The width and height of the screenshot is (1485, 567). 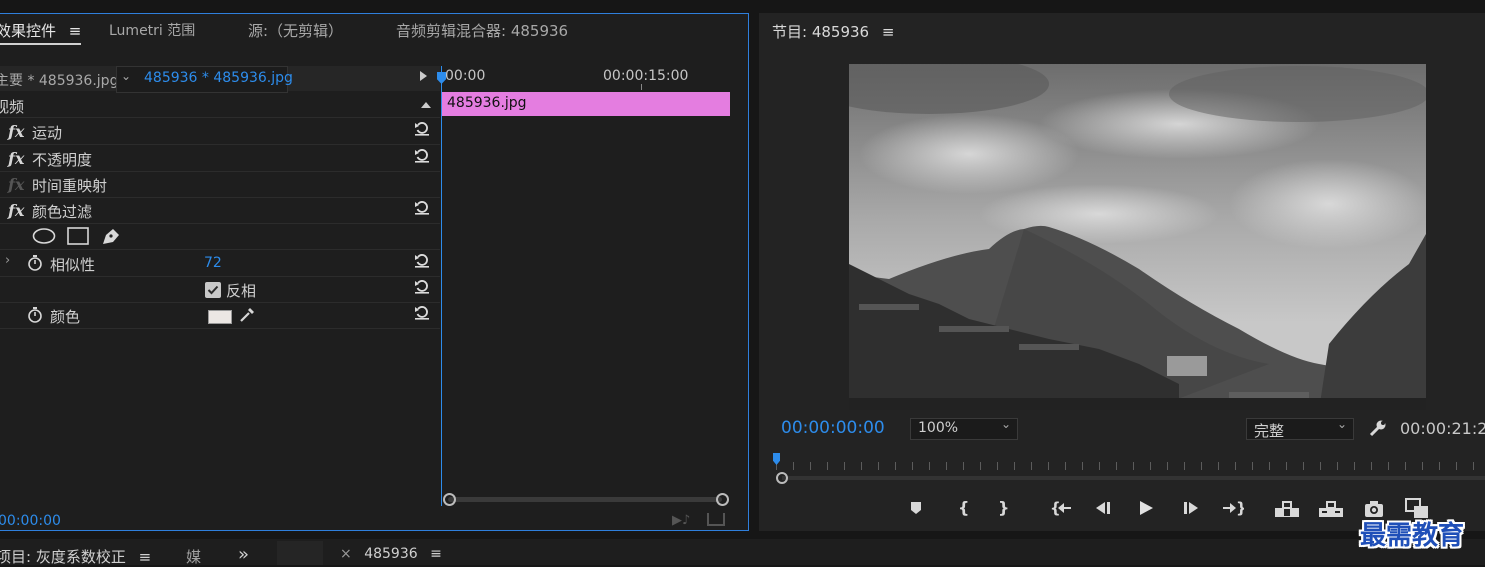 I want to click on monitor-scroll-handle, so click(x=782, y=478).